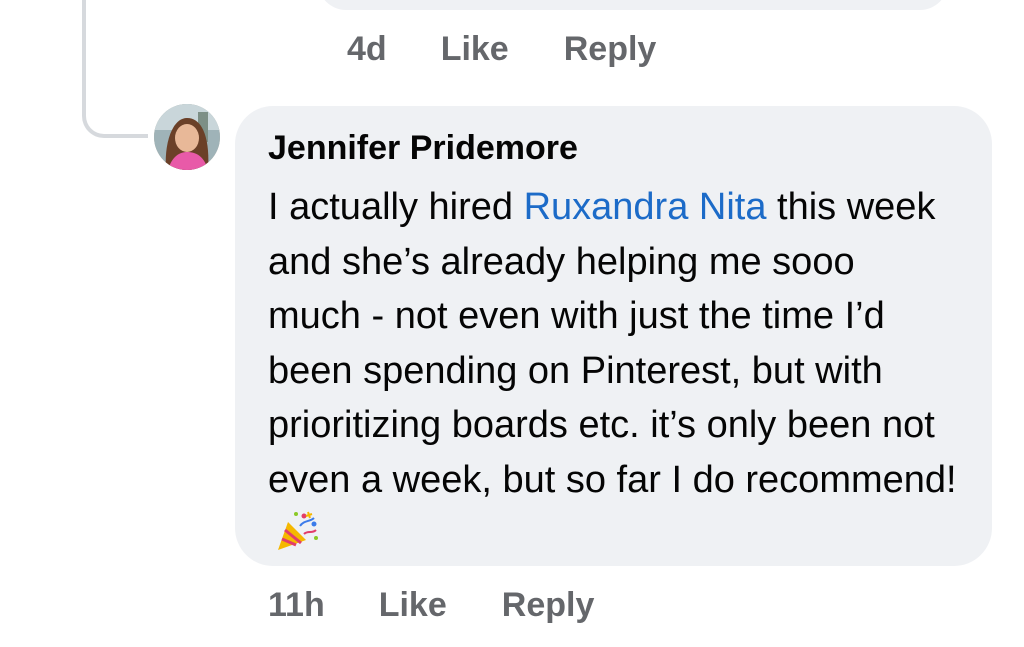 This screenshot has height=647, width=1024. Describe the element at coordinates (633, 5) in the screenshot. I see `previous-comment-bubble` at that location.